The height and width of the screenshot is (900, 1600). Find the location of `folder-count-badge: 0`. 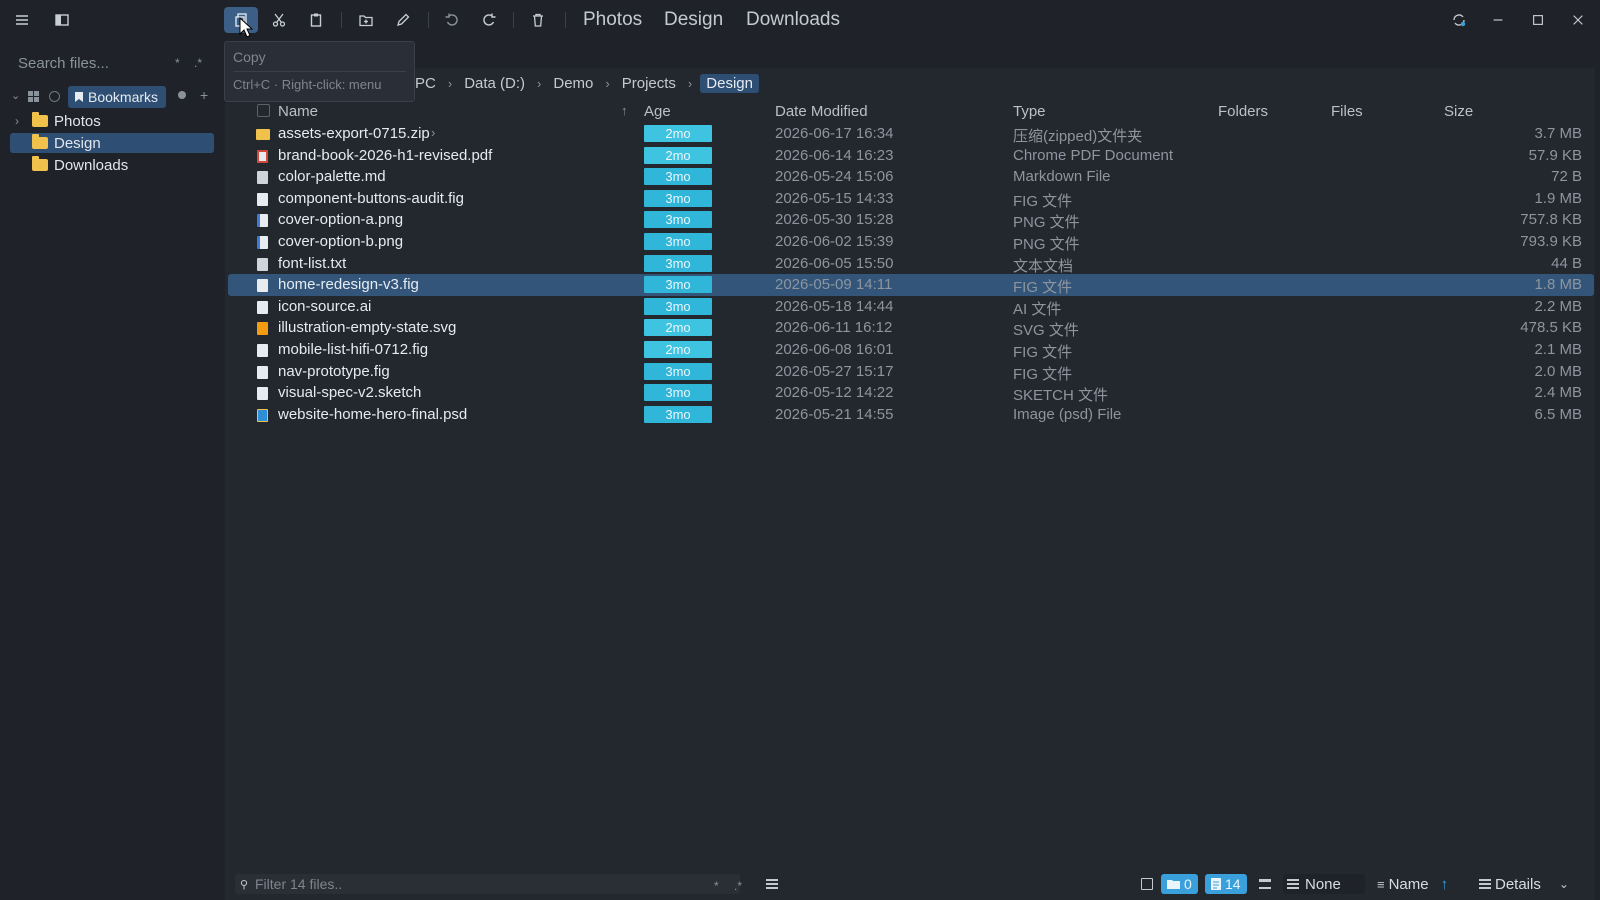

folder-count-badge: 0 is located at coordinates (1179, 884).